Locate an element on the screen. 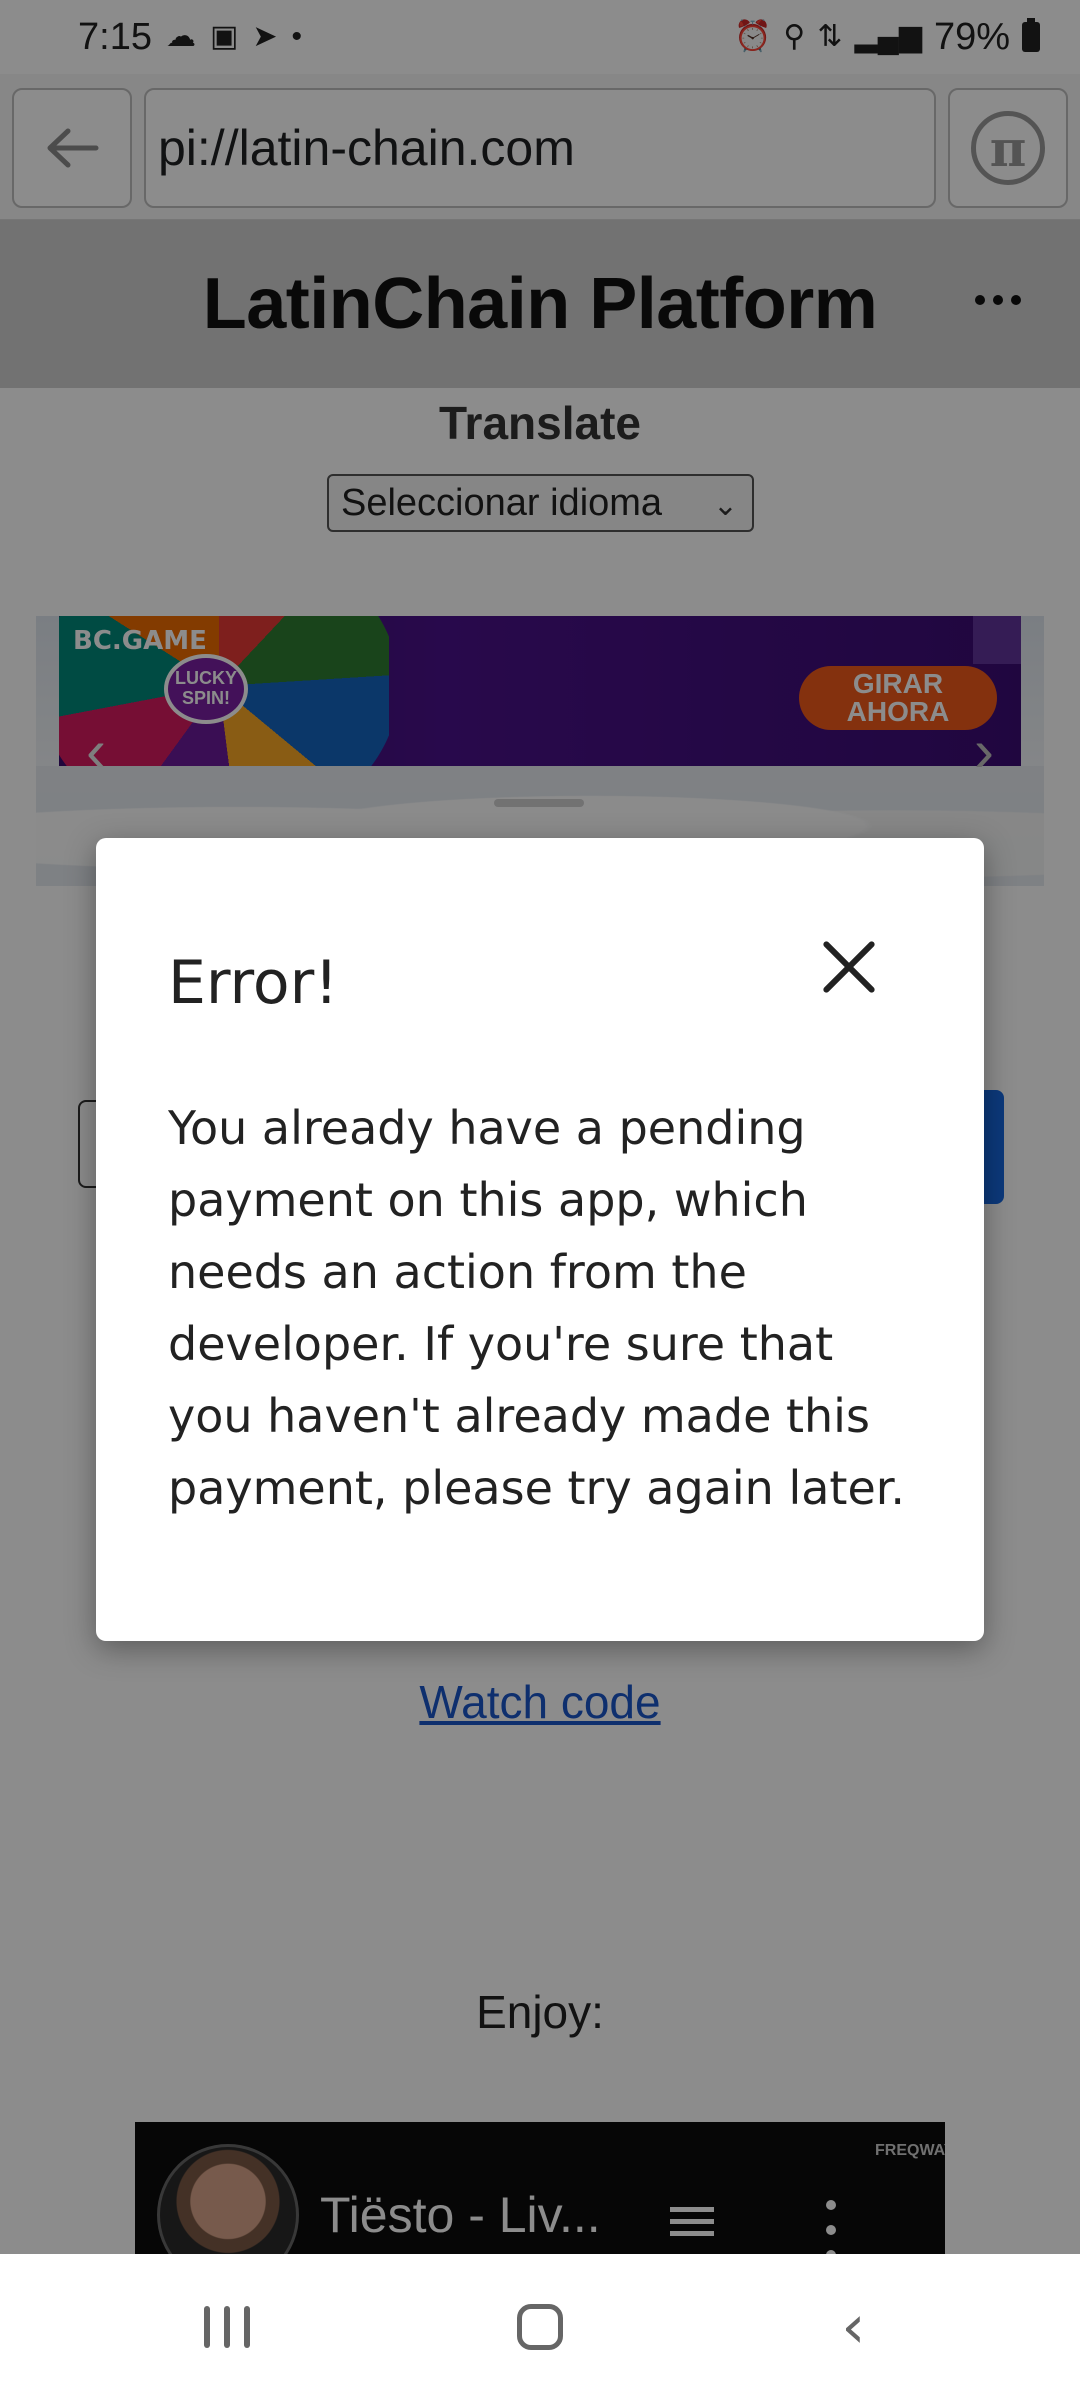  back-button: ‹ is located at coordinates (853, 2327).